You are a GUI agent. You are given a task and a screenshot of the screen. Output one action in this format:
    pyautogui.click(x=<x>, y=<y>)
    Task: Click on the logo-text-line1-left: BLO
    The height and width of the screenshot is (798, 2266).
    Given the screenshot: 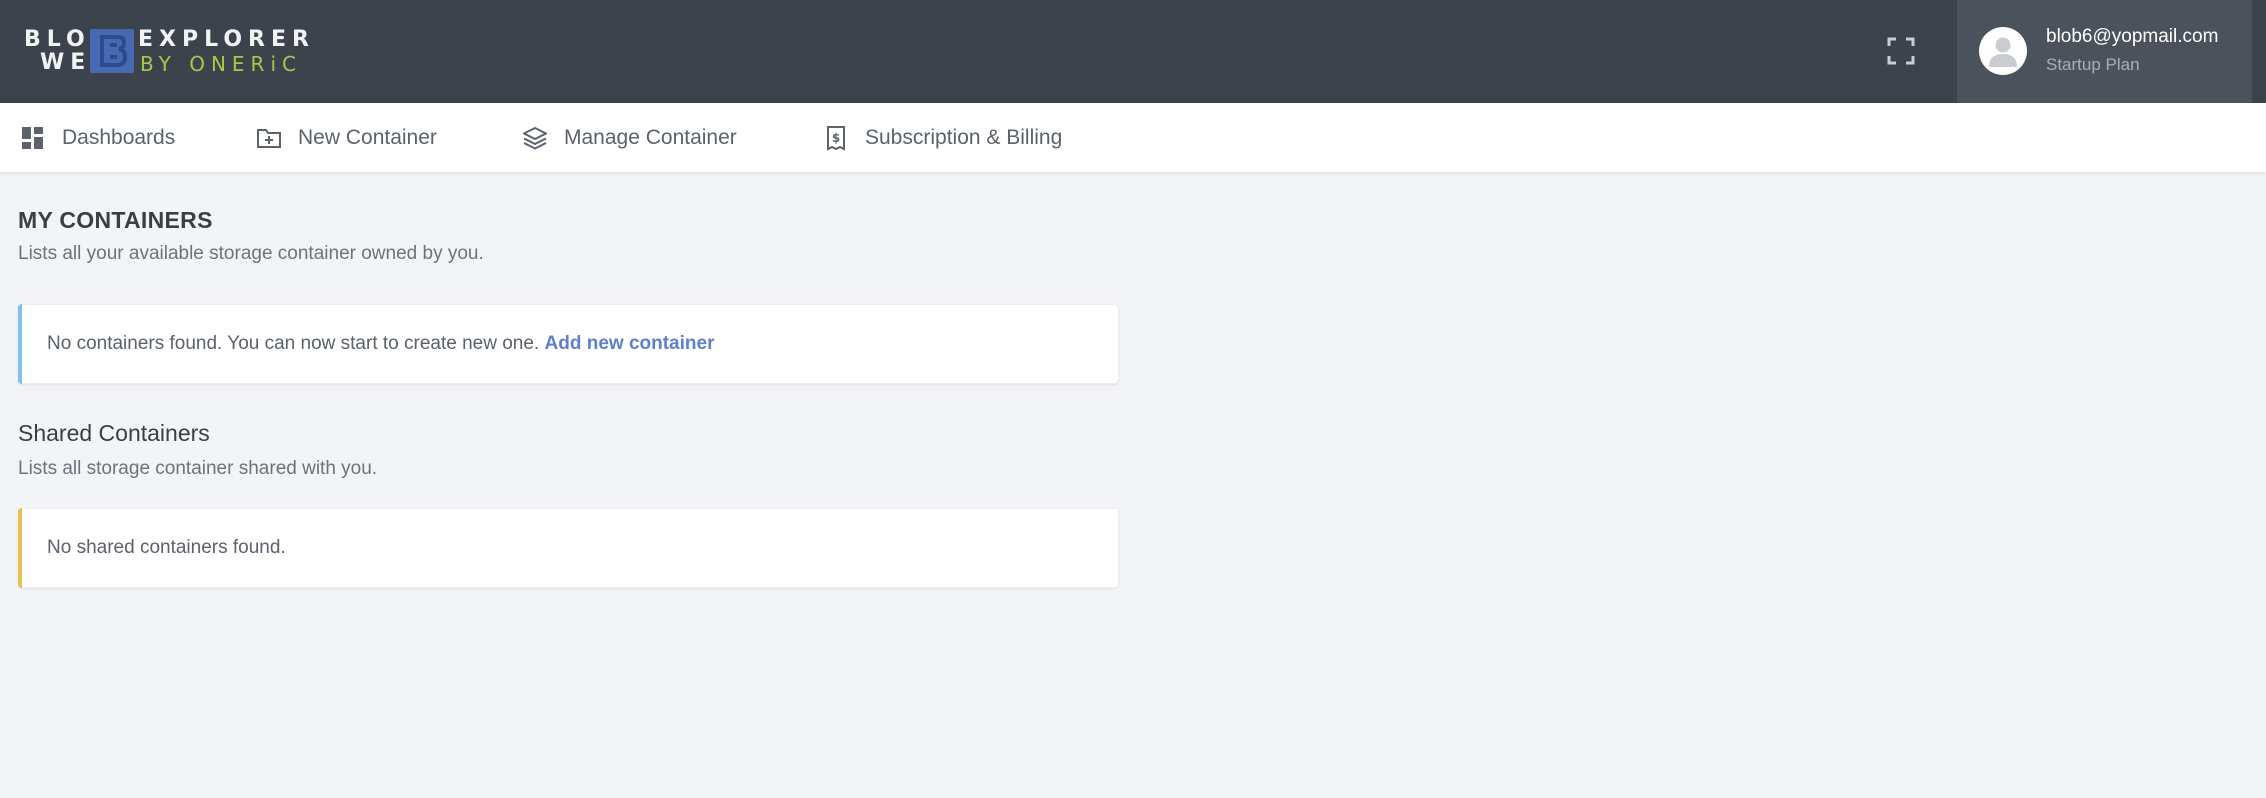 What is the action you would take?
    pyautogui.click(x=57, y=39)
    